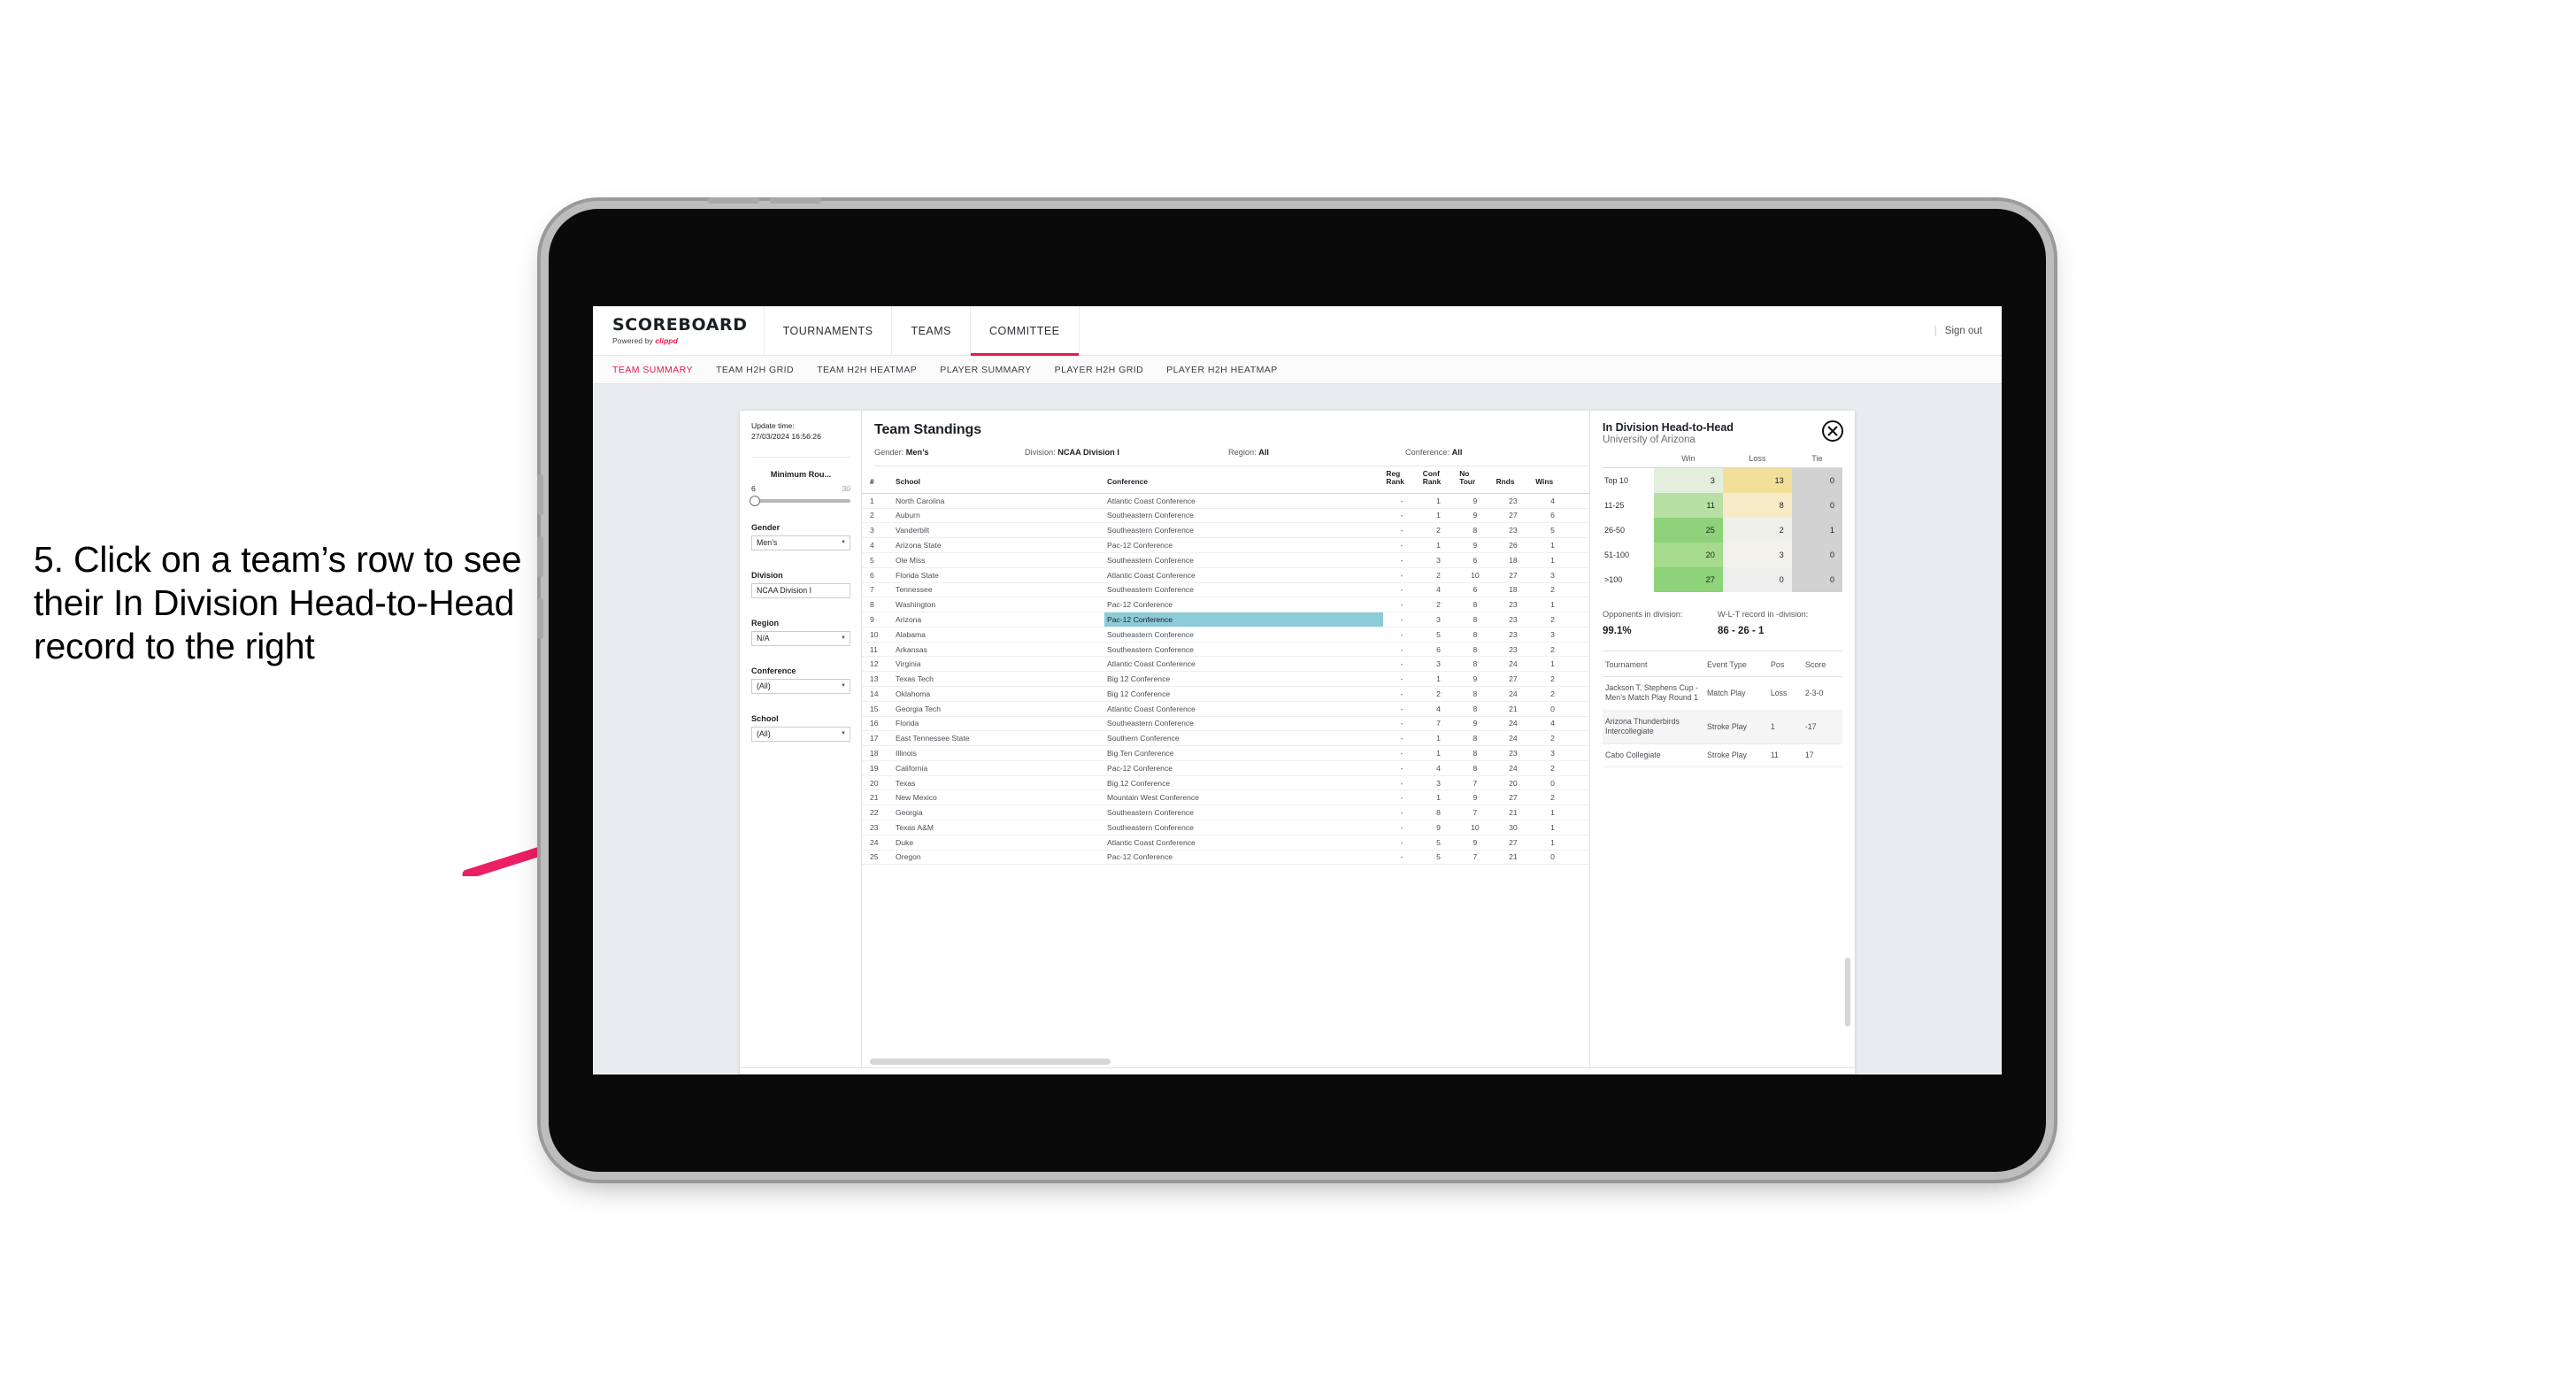 The width and height of the screenshot is (2576, 1386). Describe the element at coordinates (986, 370) in the screenshot. I see `tab-player-summary: PLAYER SUMMARY` at that location.